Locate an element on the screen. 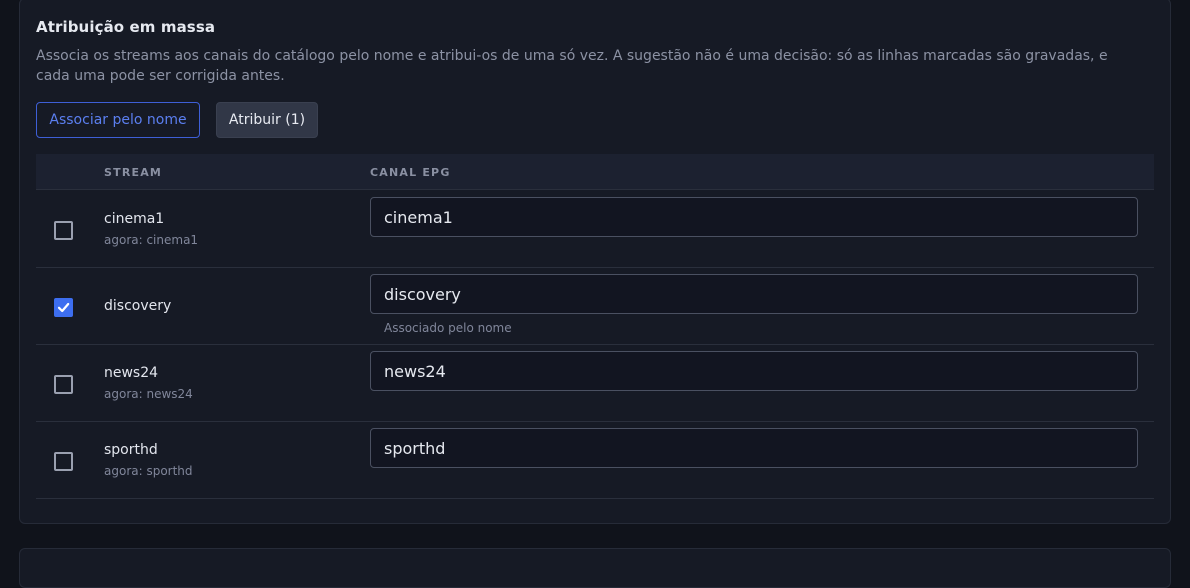 The height and width of the screenshot is (588, 1190). panel-title: Atribuição em massa is located at coordinates (126, 27).